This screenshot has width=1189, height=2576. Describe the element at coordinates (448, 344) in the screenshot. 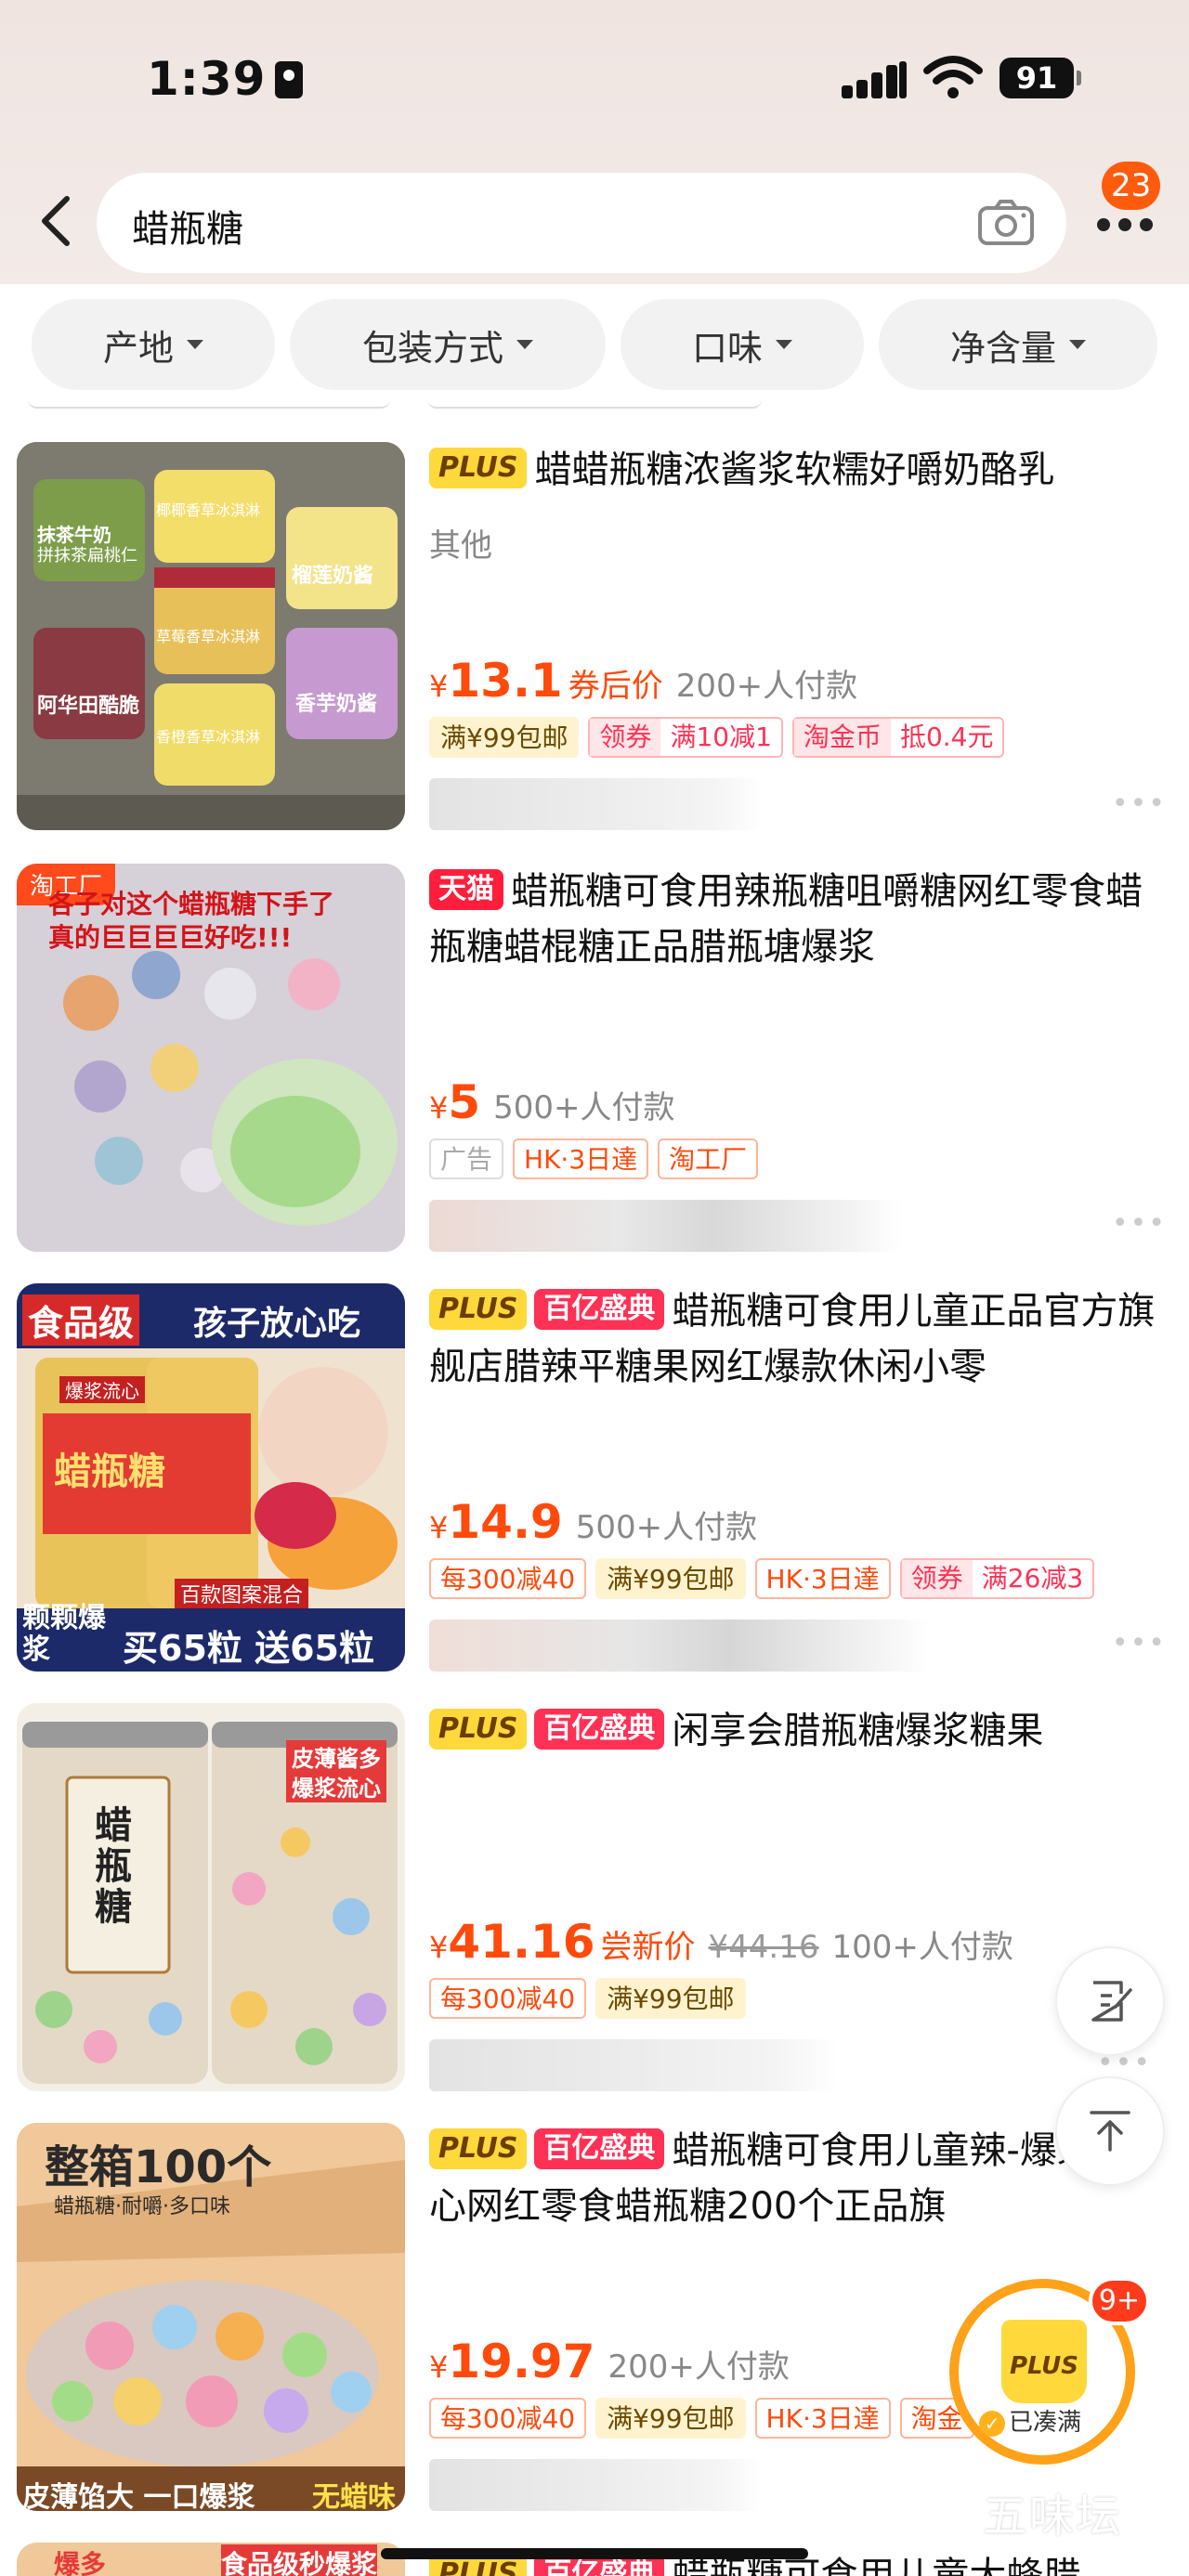

I see `filter-packaging: 包装方式` at that location.